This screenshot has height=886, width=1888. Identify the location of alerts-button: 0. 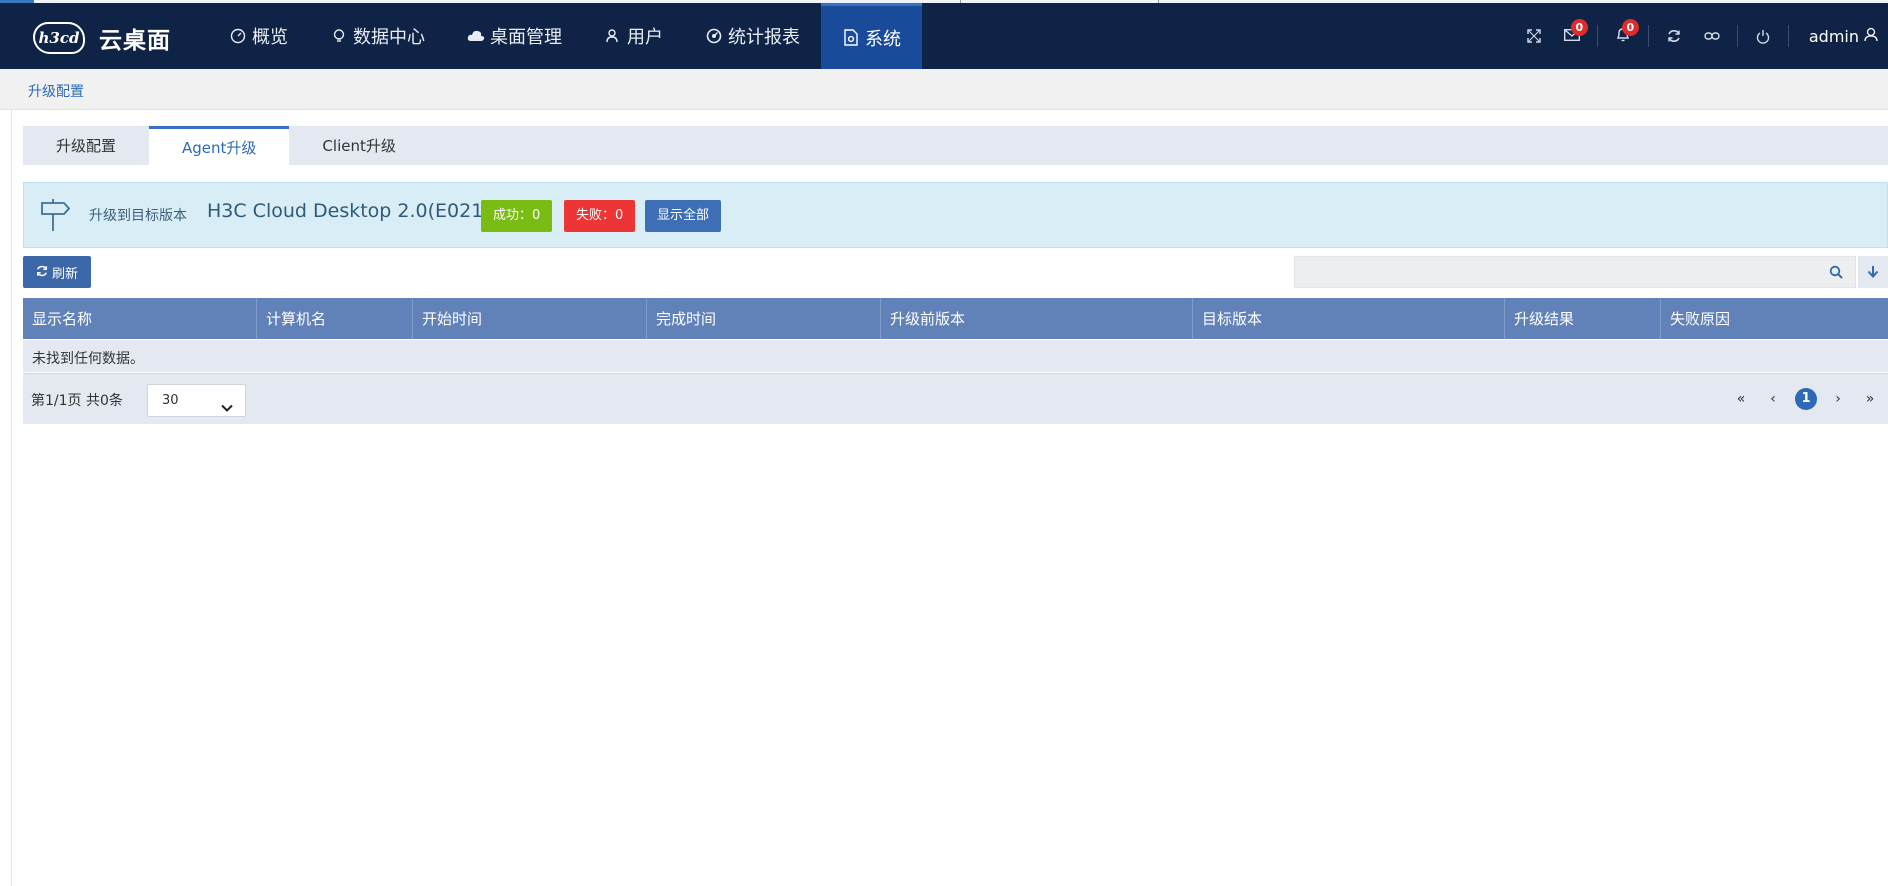
(1623, 36).